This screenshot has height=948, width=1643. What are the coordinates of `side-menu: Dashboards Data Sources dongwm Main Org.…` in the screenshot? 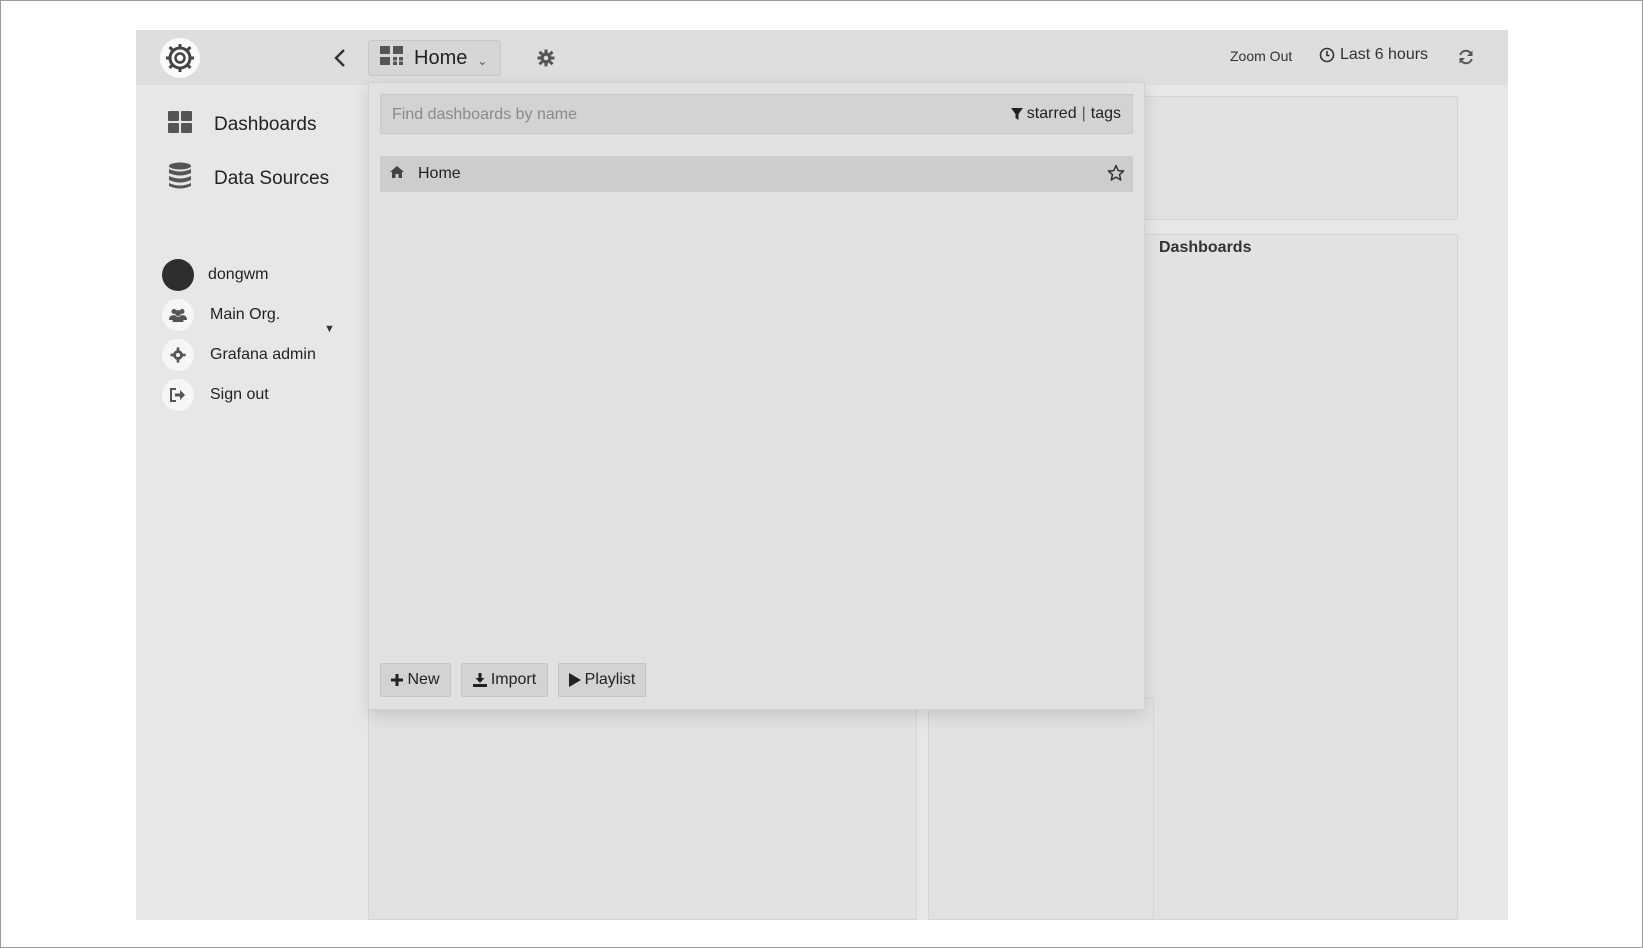 It's located at (252, 502).